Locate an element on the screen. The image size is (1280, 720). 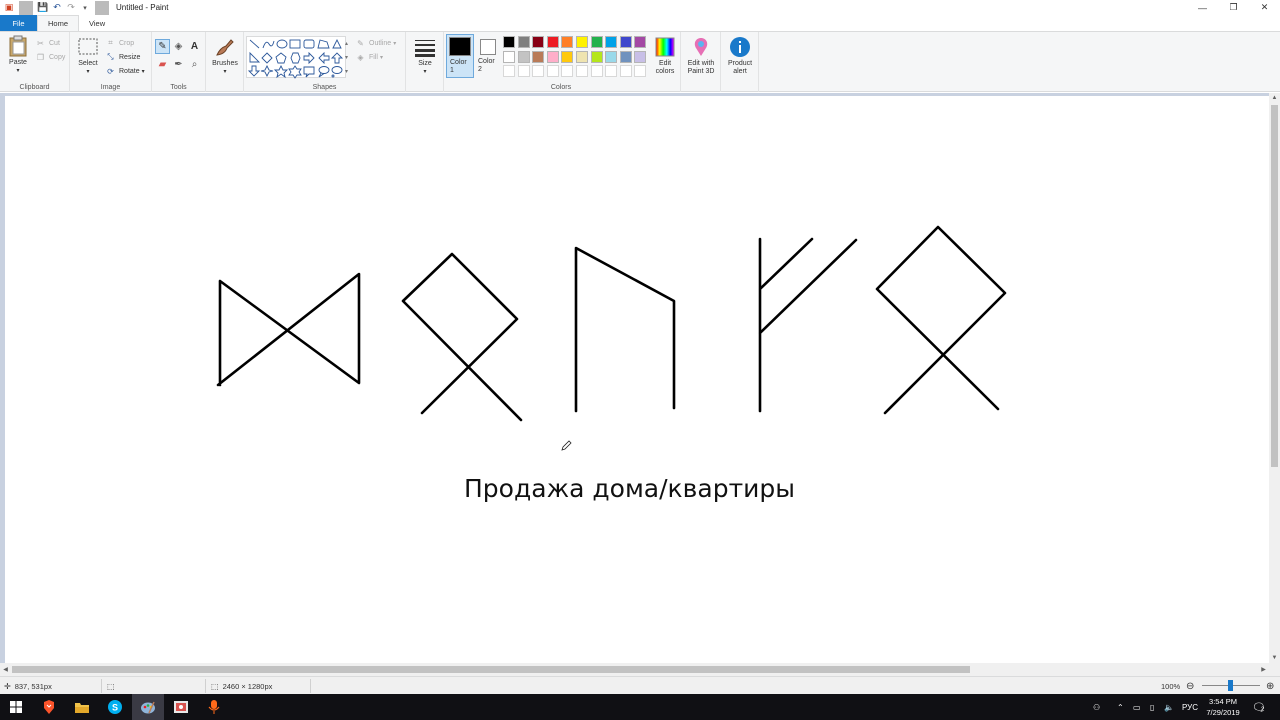
paste-button: Paste ▾ is located at coordinates (18, 55).